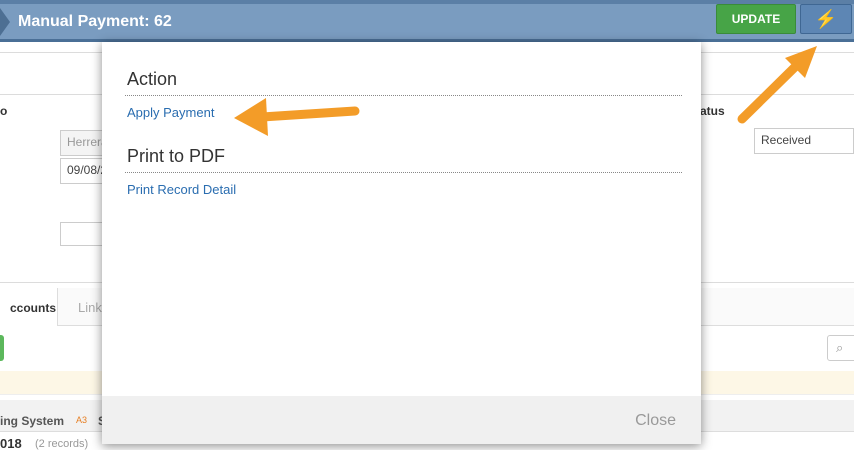 The height and width of the screenshot is (450, 854). I want to click on arrow-to-actions-button, so click(777, 85).